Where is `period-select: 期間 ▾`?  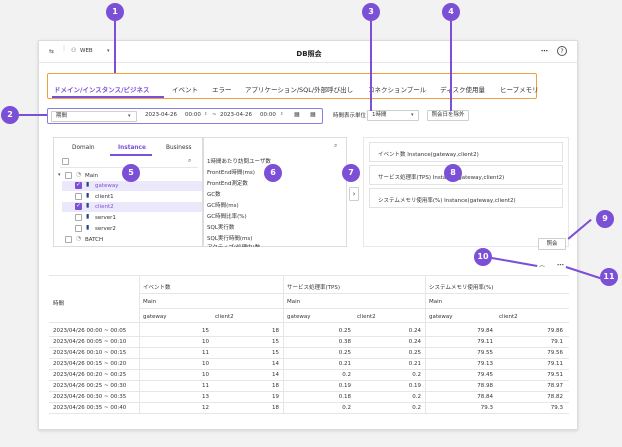 period-select: 期間 ▾ is located at coordinates (94, 116).